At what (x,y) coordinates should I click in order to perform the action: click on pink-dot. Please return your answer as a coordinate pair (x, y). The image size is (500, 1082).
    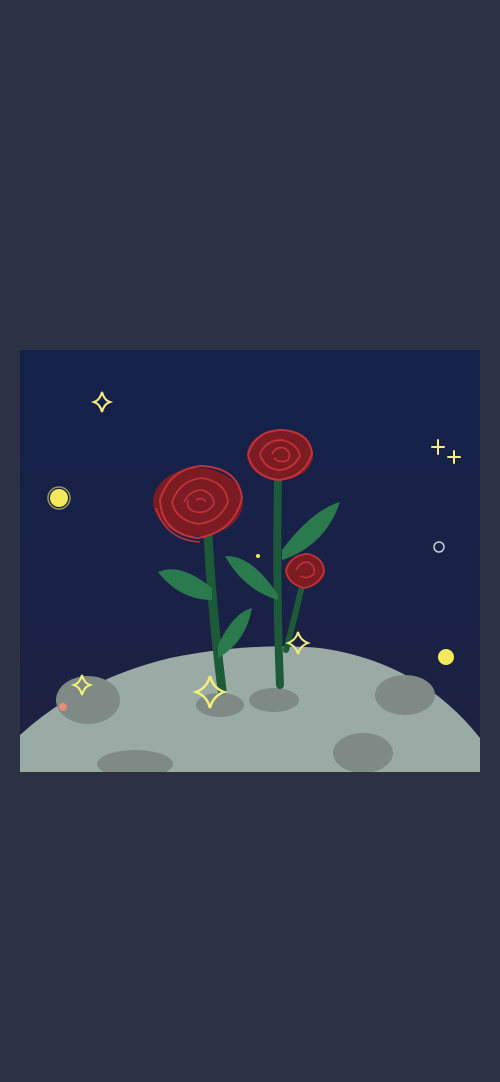
    Looking at the image, I should click on (63, 707).